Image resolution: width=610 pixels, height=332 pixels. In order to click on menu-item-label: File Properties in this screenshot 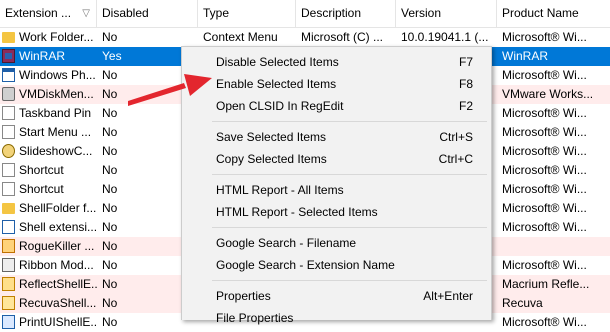, I will do `click(255, 318)`.